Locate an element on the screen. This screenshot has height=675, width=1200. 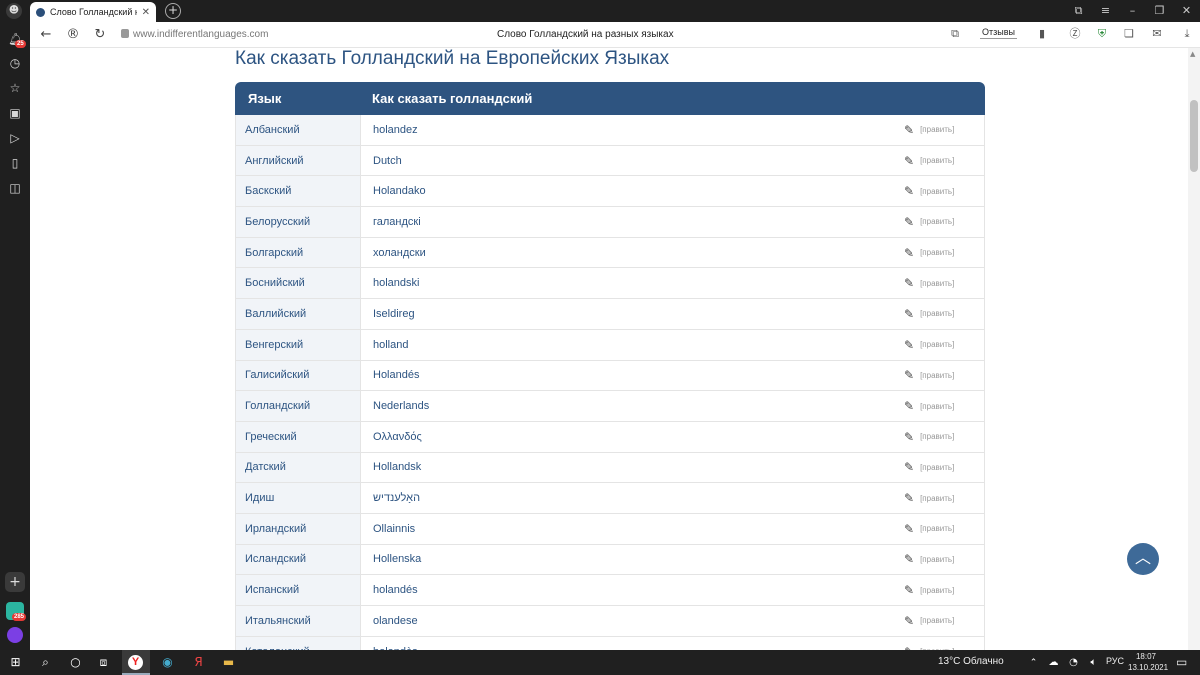
reviews-button: Отзывы is located at coordinates (998, 32).